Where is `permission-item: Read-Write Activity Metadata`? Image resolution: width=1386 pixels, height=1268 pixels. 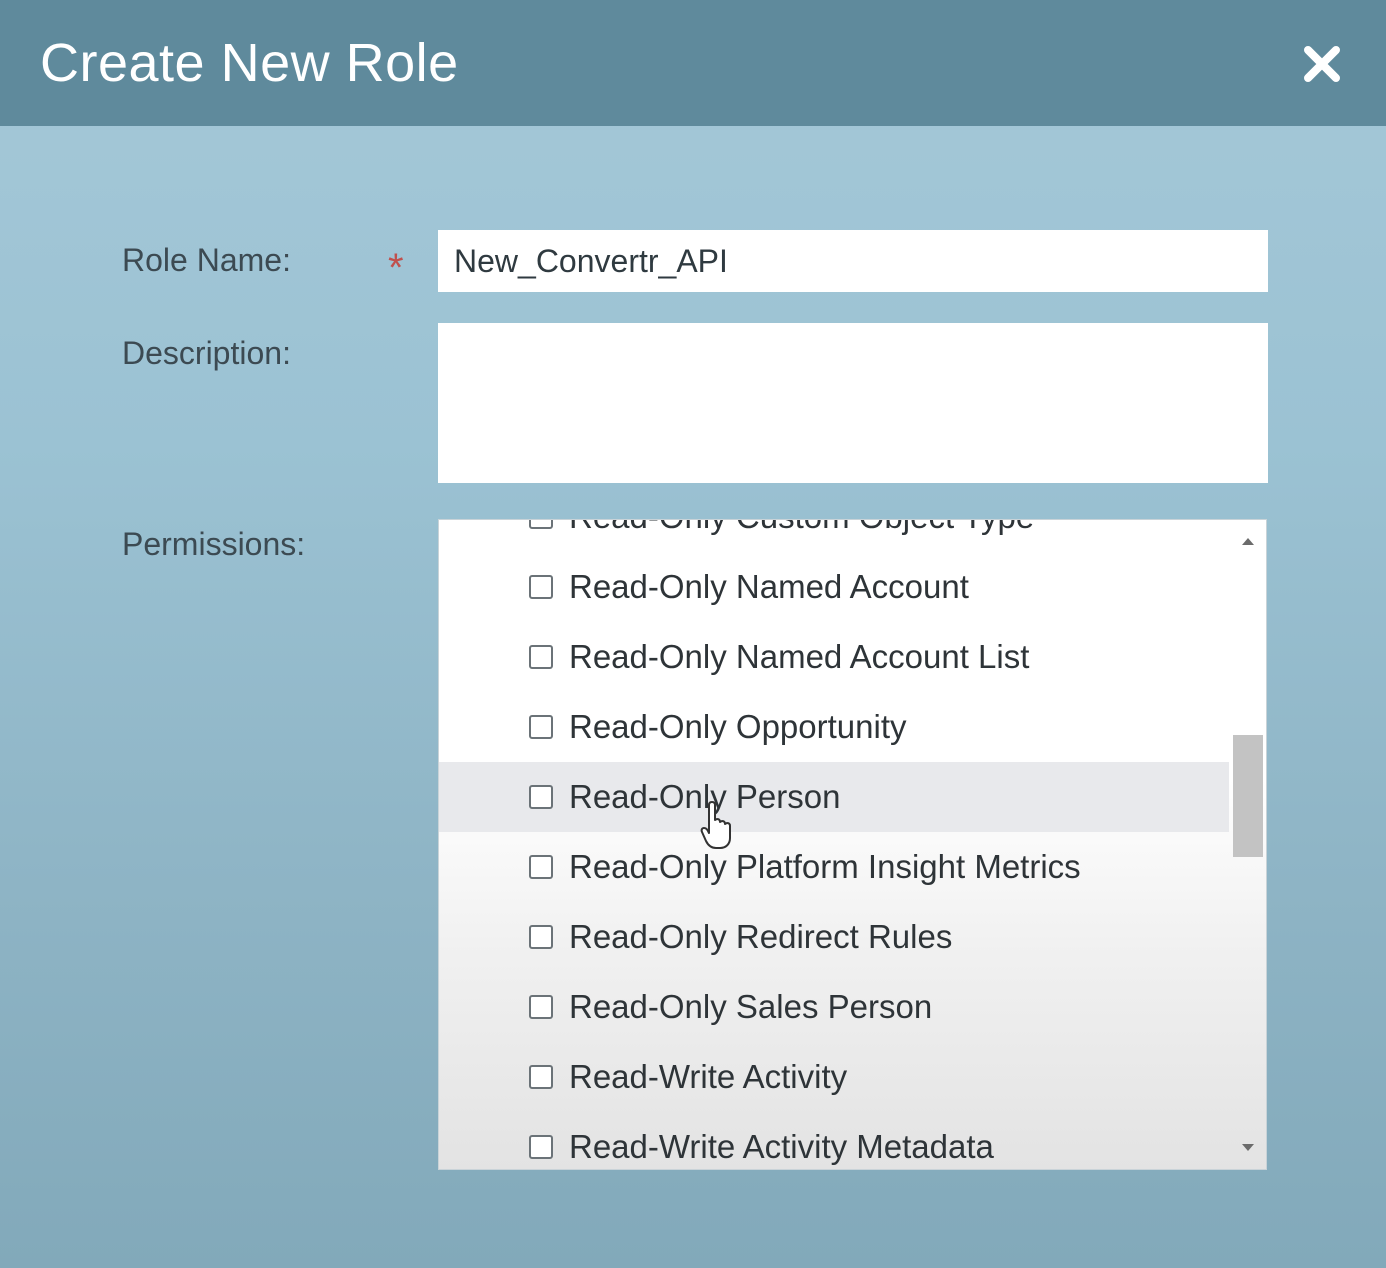 permission-item: Read-Write Activity Metadata is located at coordinates (834, 1140).